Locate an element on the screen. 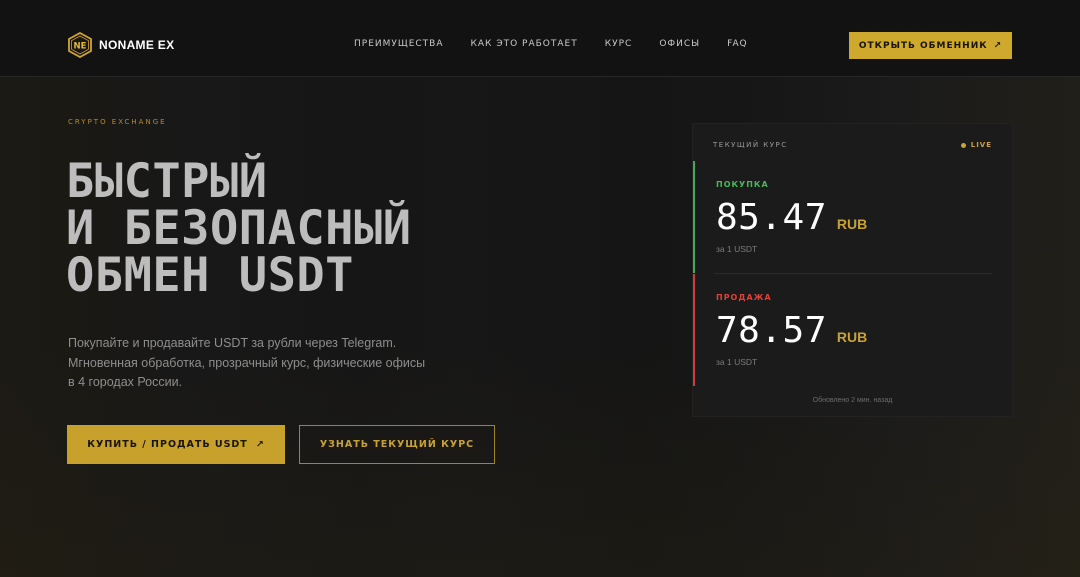  buy-sell-usdt-label: КУПИТЬ / ПРОДАТЬ USDT is located at coordinates (167, 444).